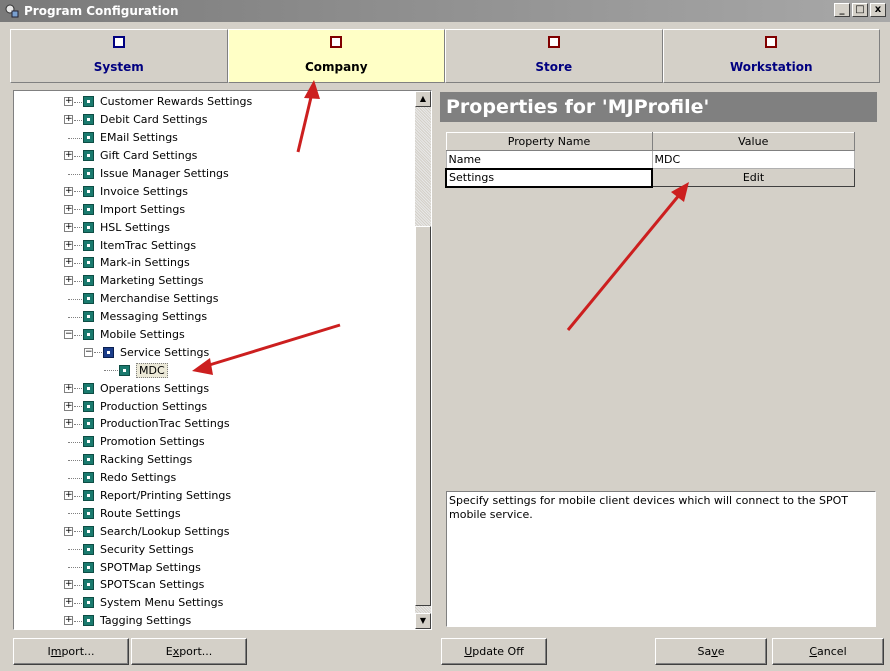  Describe the element at coordinates (753, 159) in the screenshot. I see `property-value-cell: MDC` at that location.